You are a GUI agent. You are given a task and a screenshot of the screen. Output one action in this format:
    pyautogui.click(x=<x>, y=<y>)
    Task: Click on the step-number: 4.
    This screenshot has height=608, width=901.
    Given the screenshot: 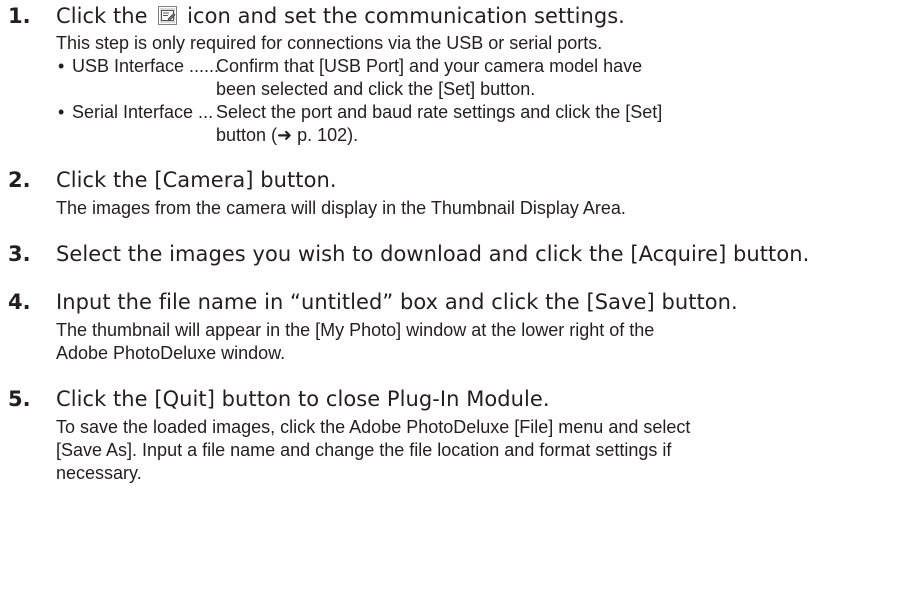 What is the action you would take?
    pyautogui.click(x=19, y=302)
    